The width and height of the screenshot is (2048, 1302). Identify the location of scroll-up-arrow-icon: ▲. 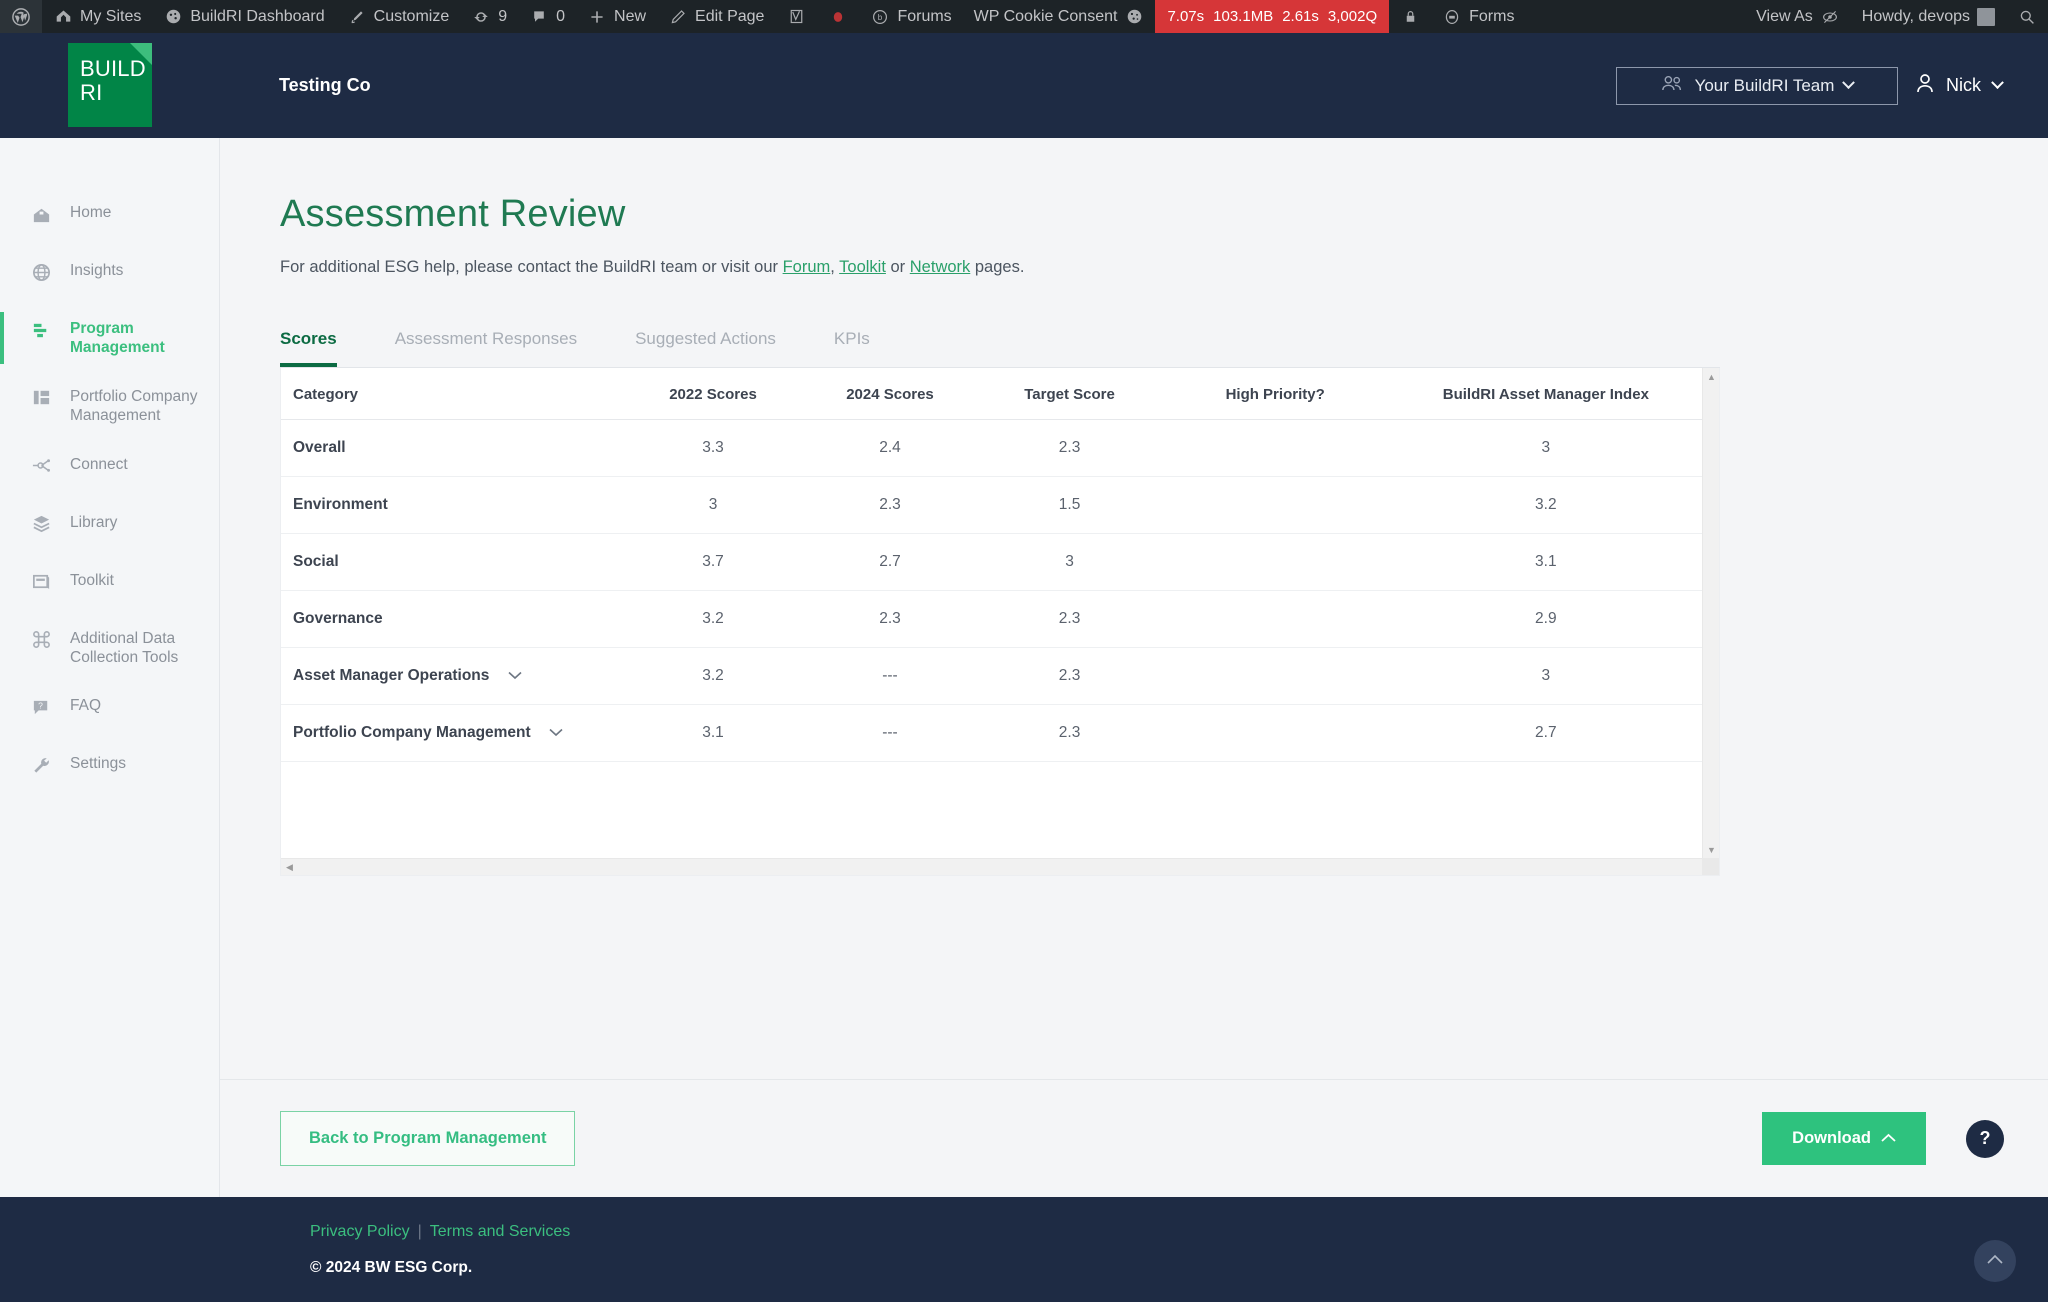
(1711, 376).